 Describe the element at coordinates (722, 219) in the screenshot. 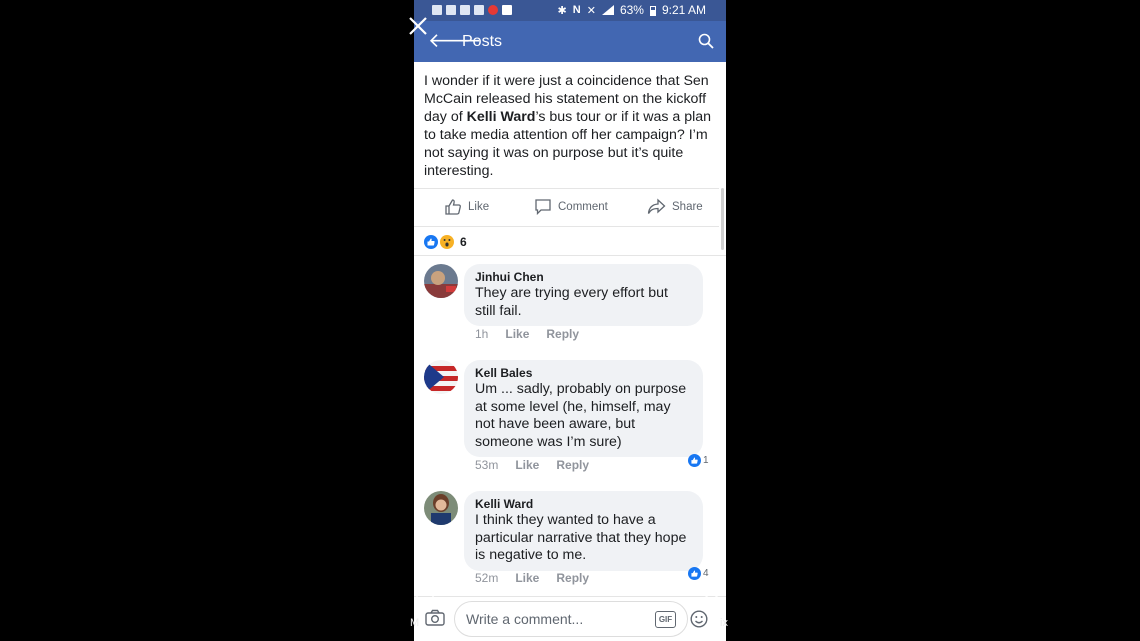

I see `scrollbar` at that location.